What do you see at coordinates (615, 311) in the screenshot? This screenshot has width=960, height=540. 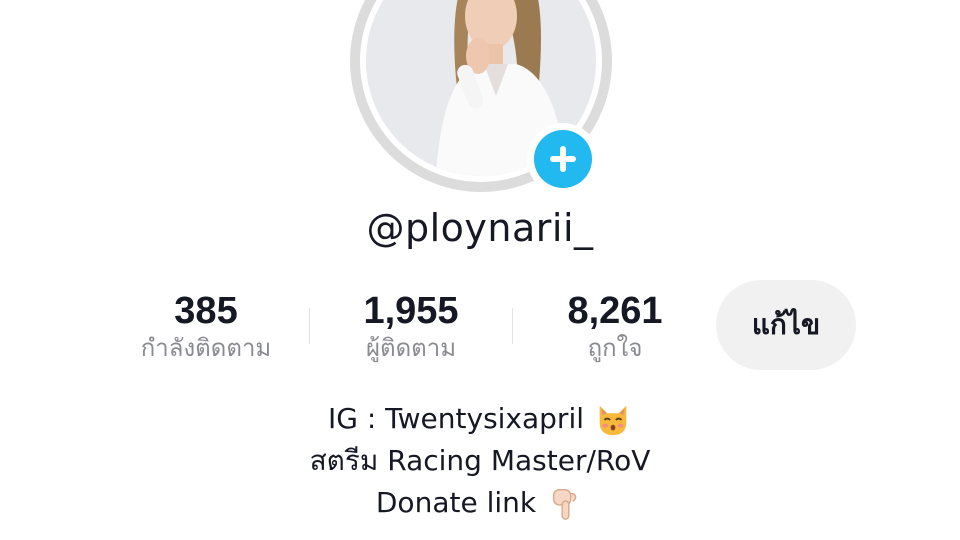 I see `likes-count: 8,261` at bounding box center [615, 311].